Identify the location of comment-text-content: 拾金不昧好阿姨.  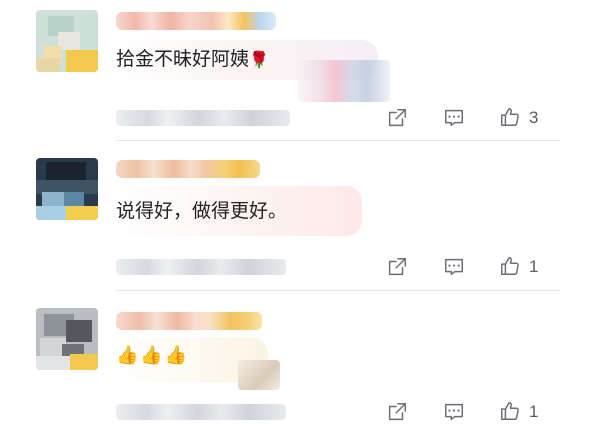
(183, 59).